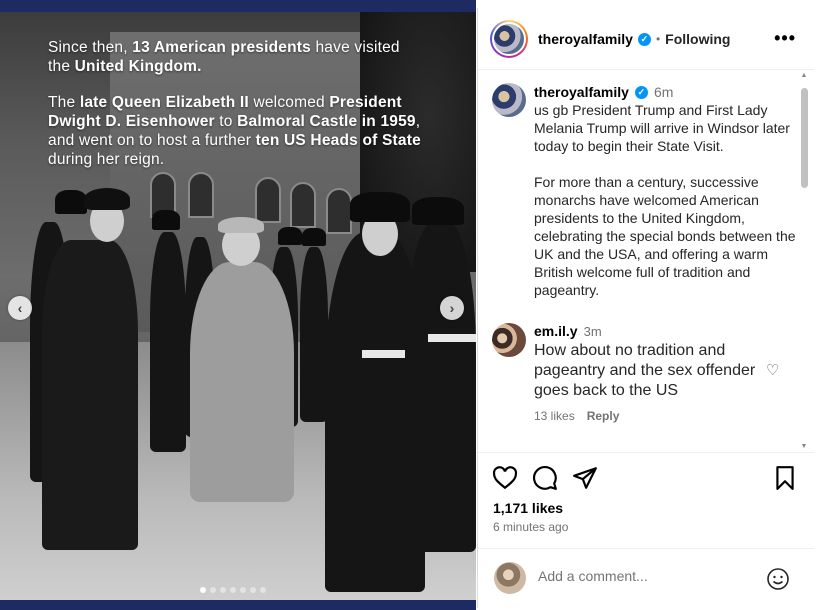  Describe the element at coordinates (545, 478) in the screenshot. I see `comment-bubble-icon` at that location.